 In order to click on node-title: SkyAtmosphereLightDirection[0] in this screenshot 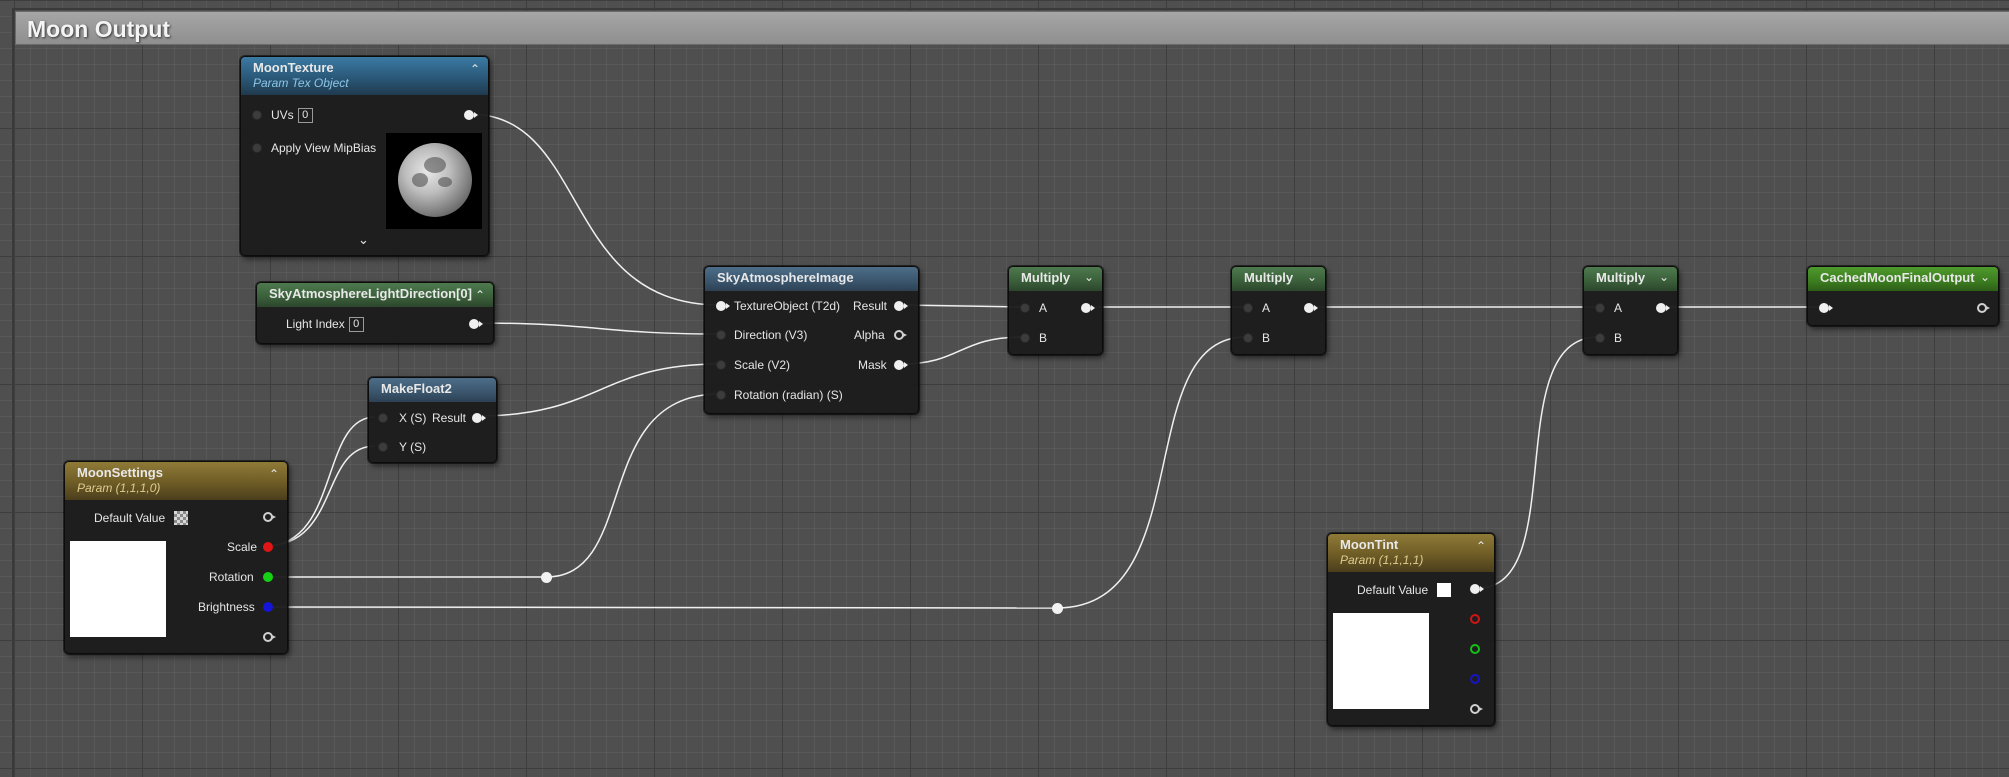, I will do `click(370, 293)`.